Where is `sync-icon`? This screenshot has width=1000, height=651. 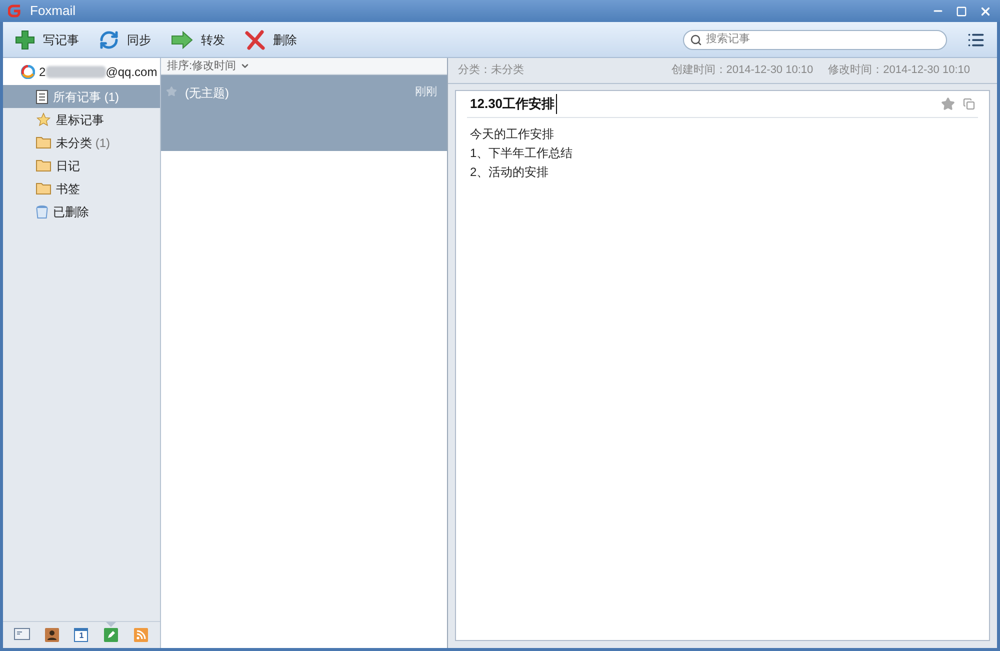 sync-icon is located at coordinates (109, 40).